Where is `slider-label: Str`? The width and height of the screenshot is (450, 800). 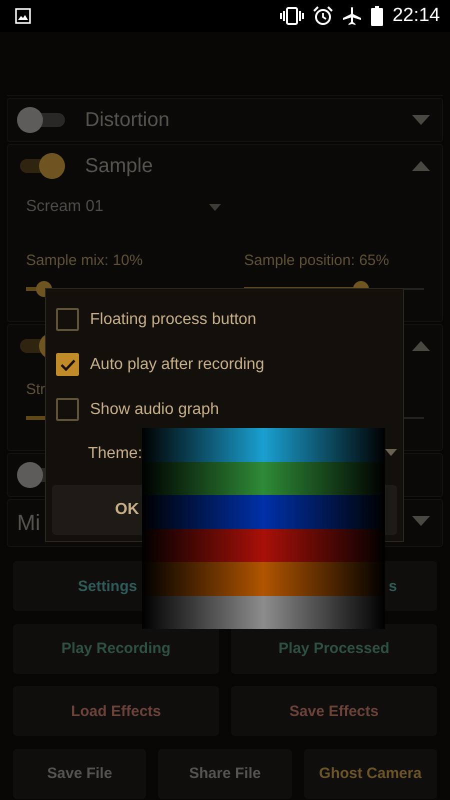 slider-label: Str is located at coordinates (36, 389).